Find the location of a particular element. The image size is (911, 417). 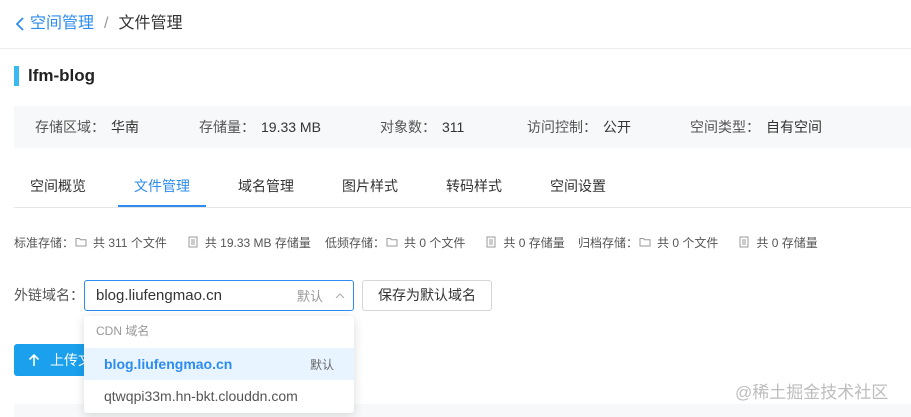

info-item-bucket-type: 空间类型： 自有空间 is located at coordinates (756, 127).